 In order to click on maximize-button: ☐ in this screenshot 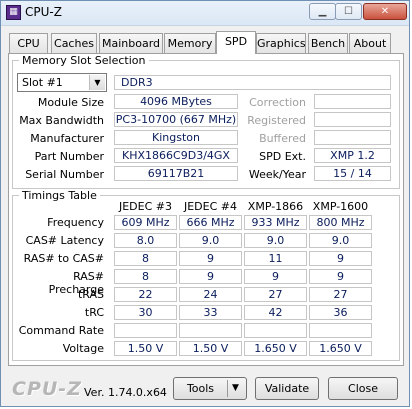, I will do `click(348, 11)`.